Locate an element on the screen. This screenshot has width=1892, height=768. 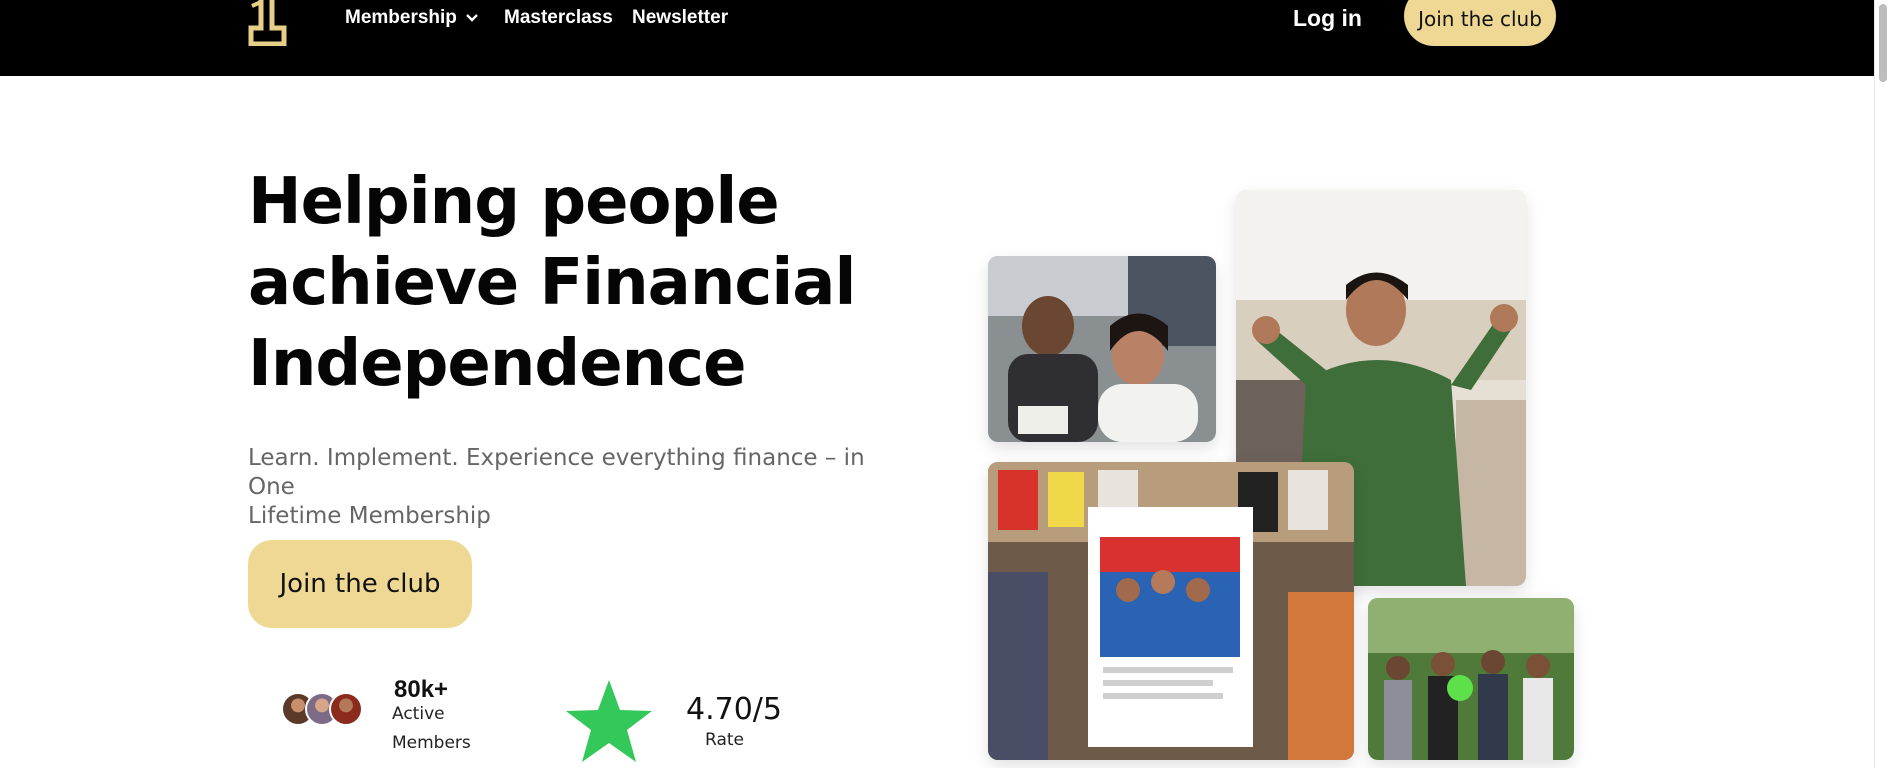
nav-masterclass-label: Masterclass is located at coordinates (558, 17).